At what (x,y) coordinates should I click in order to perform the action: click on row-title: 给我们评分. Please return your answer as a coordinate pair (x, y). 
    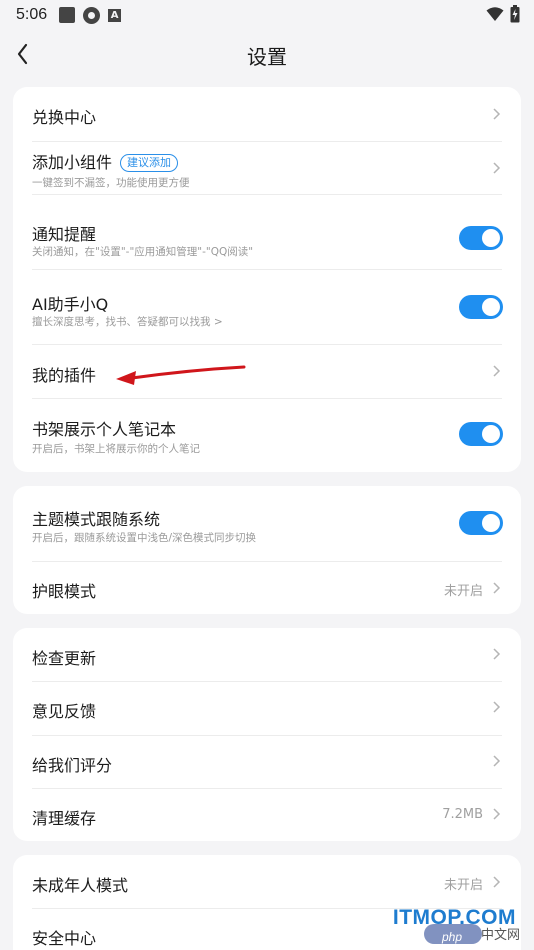
    Looking at the image, I should click on (72, 765).